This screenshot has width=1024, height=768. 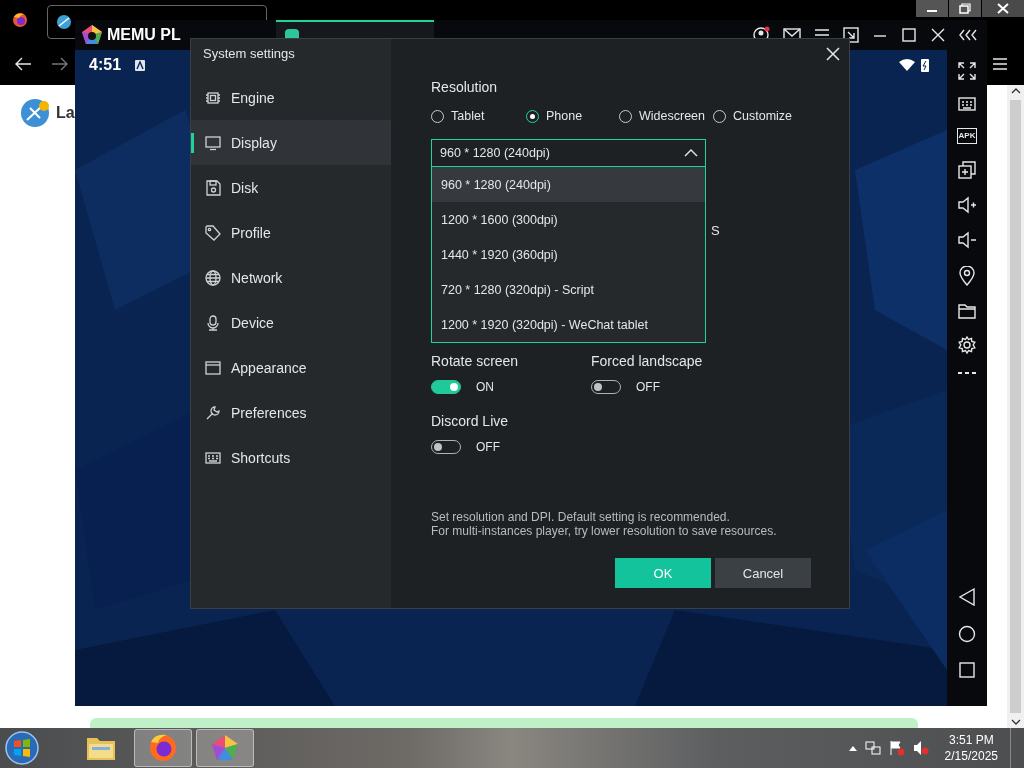 What do you see at coordinates (65, 113) in the screenshot?
I see `page-heading: La` at bounding box center [65, 113].